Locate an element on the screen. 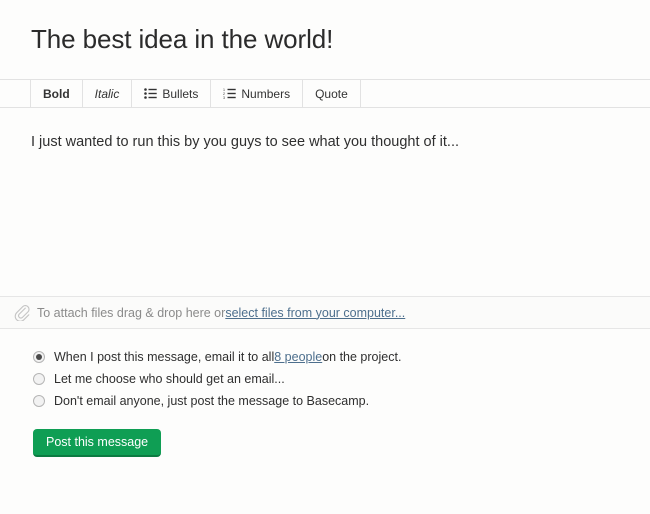  format-toolbar: Bold Italic Bullets 1 2 3 Numbers Quote is located at coordinates (325, 93).